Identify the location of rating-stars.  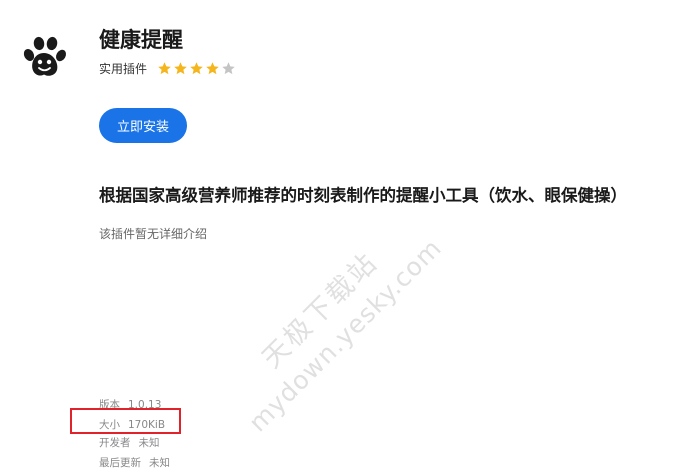
(196, 68).